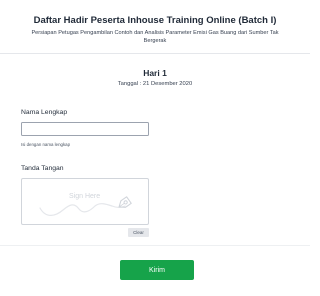  Describe the element at coordinates (155, 245) in the screenshot. I see `footer-divider` at that location.